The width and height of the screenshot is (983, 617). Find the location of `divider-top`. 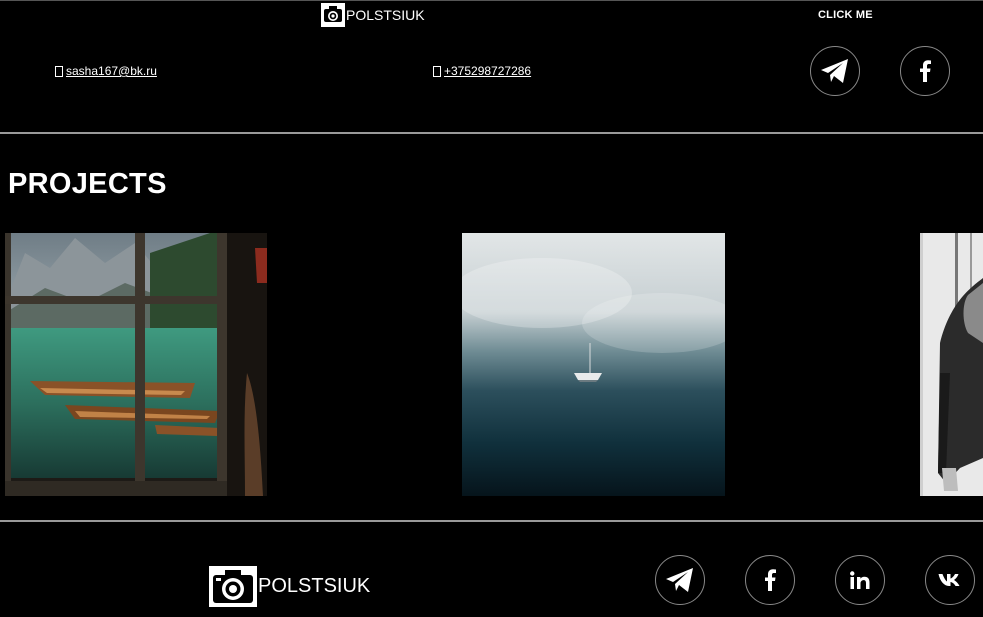

divider-top is located at coordinates (491, 133).